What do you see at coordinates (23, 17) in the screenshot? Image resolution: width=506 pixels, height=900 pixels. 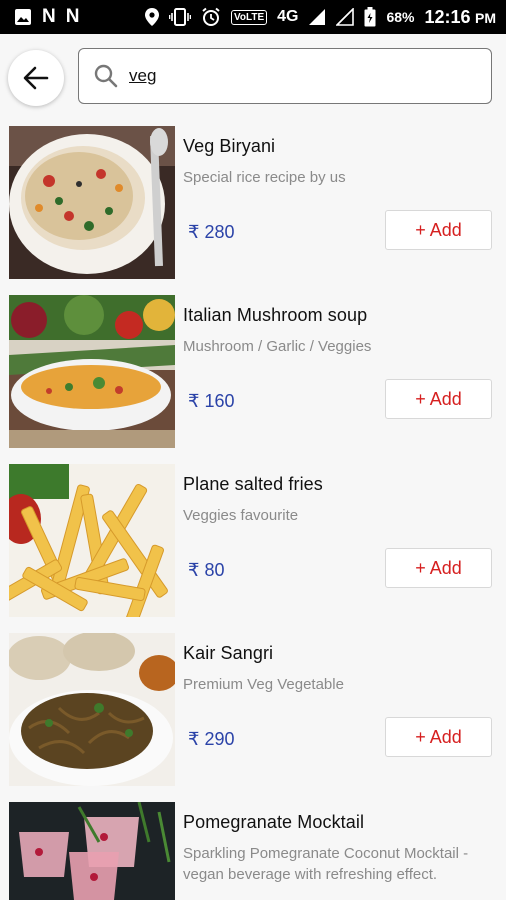 I see `gallery-icon` at bounding box center [23, 17].